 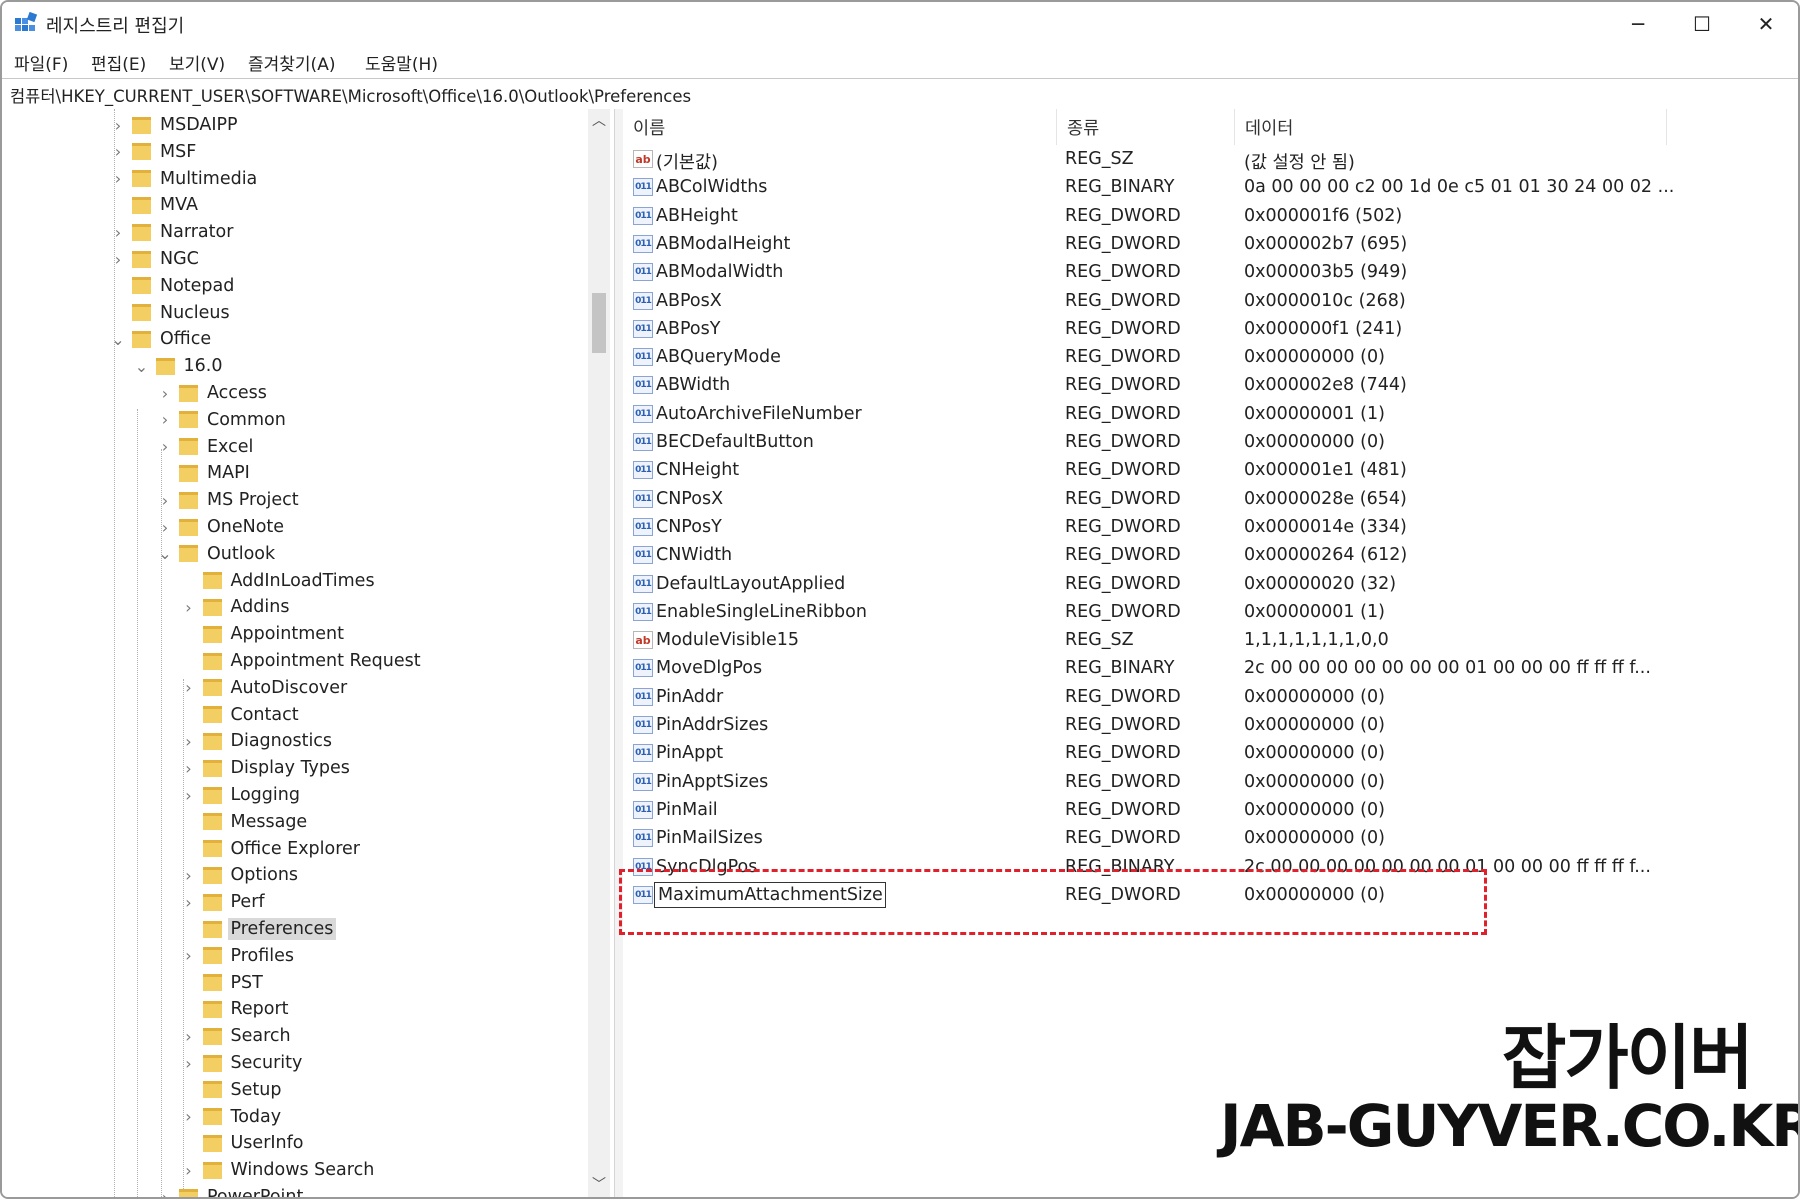 What do you see at coordinates (1210, 273) in the screenshot?
I see `value-row: 011 ABModalWidth REG_DWORD 0x000003b5 (949)` at bounding box center [1210, 273].